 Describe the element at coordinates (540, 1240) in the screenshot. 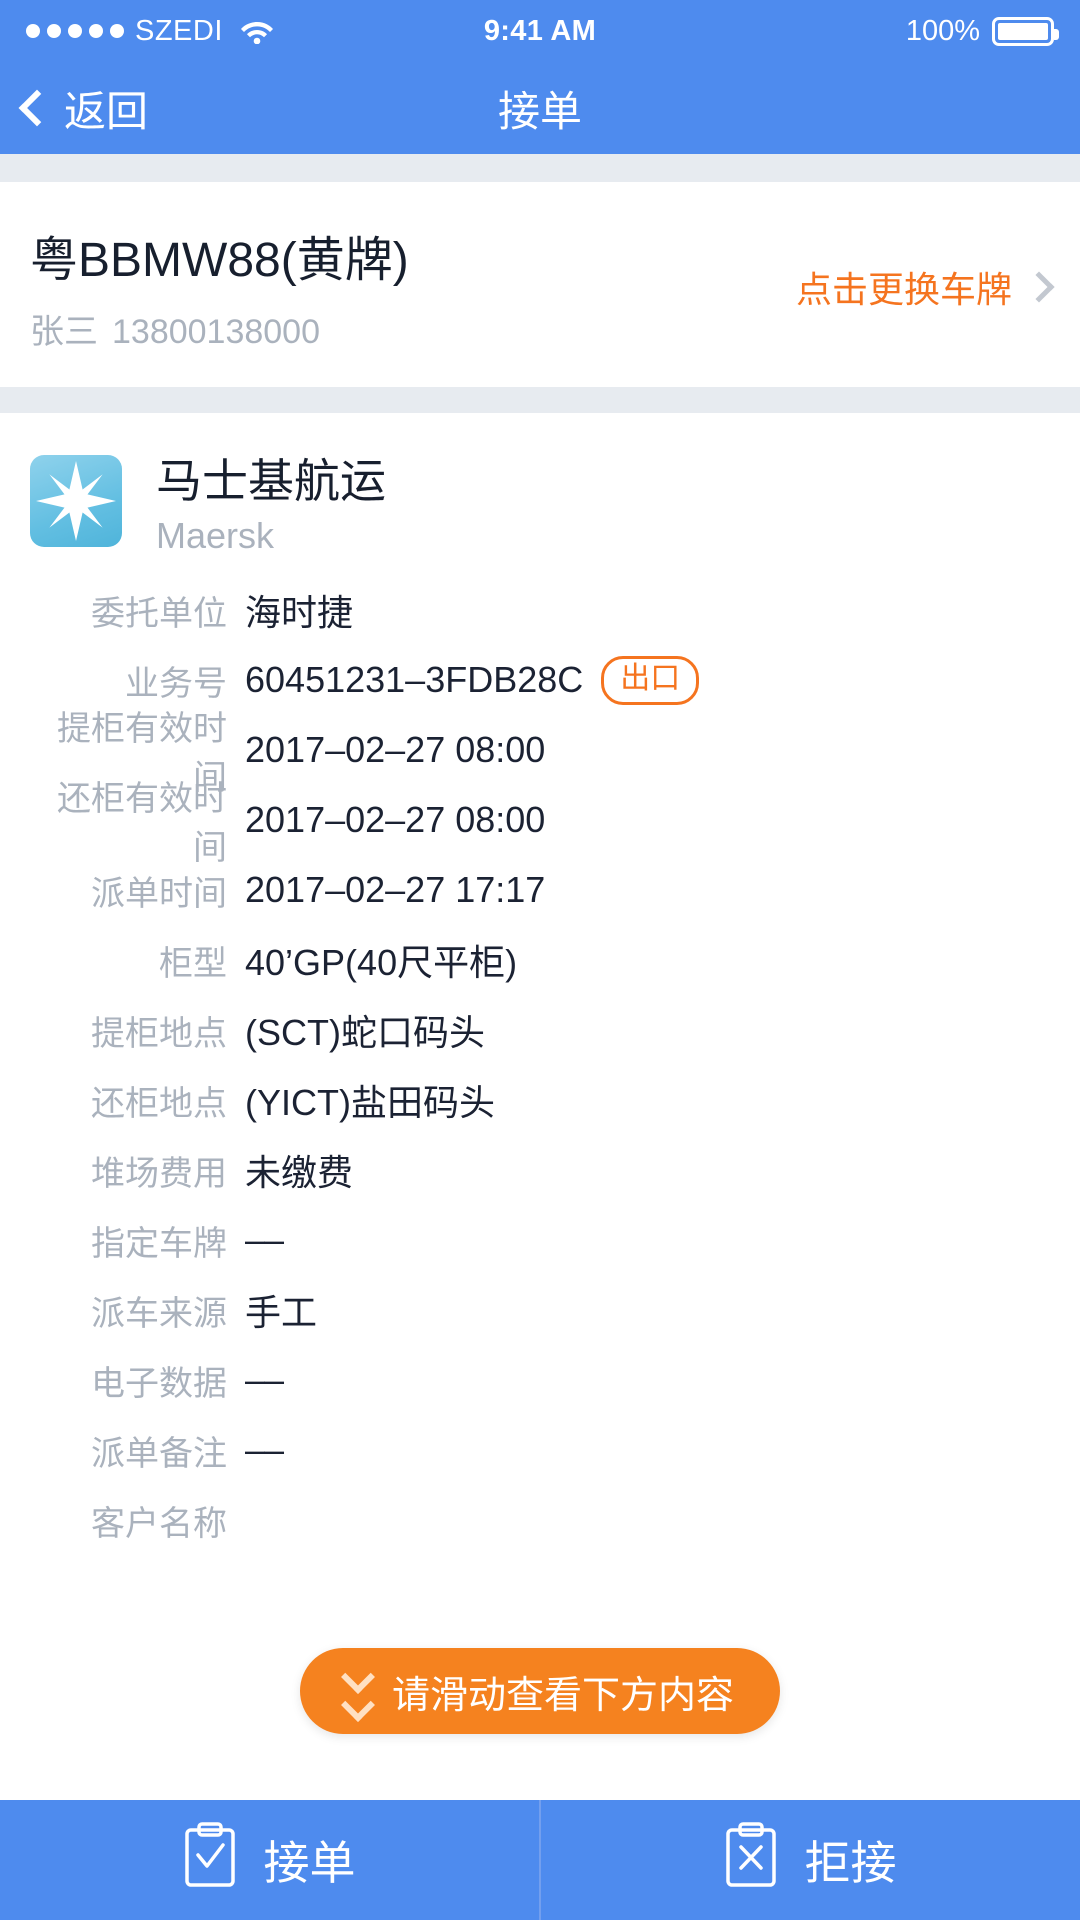

I see `detail-row-designated-plate: 指定车牌 ––` at that location.